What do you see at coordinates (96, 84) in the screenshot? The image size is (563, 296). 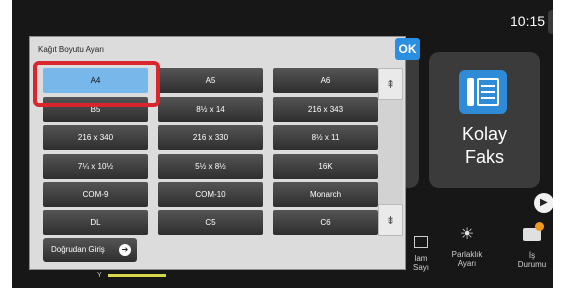 I see `selection-highlight` at bounding box center [96, 84].